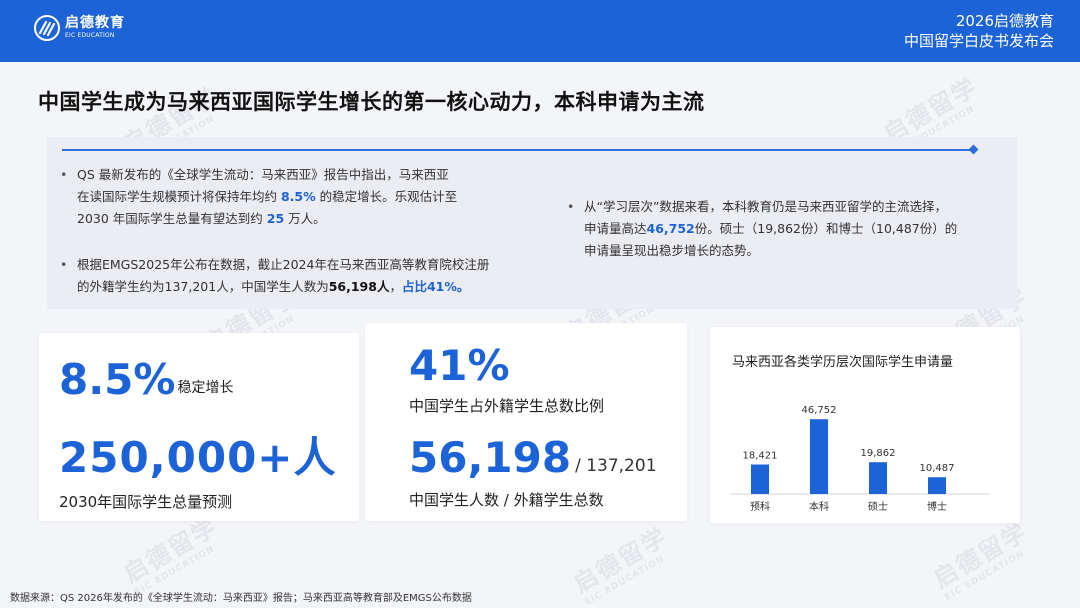 Image resolution: width=1080 pixels, height=608 pixels. I want to click on panel-divider-line, so click(517, 150).